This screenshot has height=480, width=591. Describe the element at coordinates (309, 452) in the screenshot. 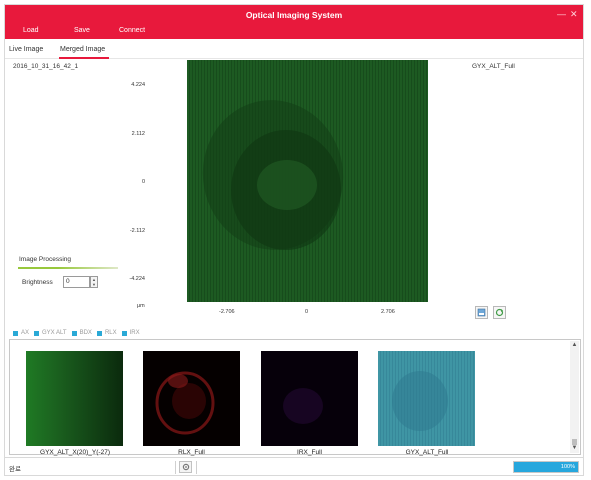

I see `thumbnail-label: IRX_Full` at that location.